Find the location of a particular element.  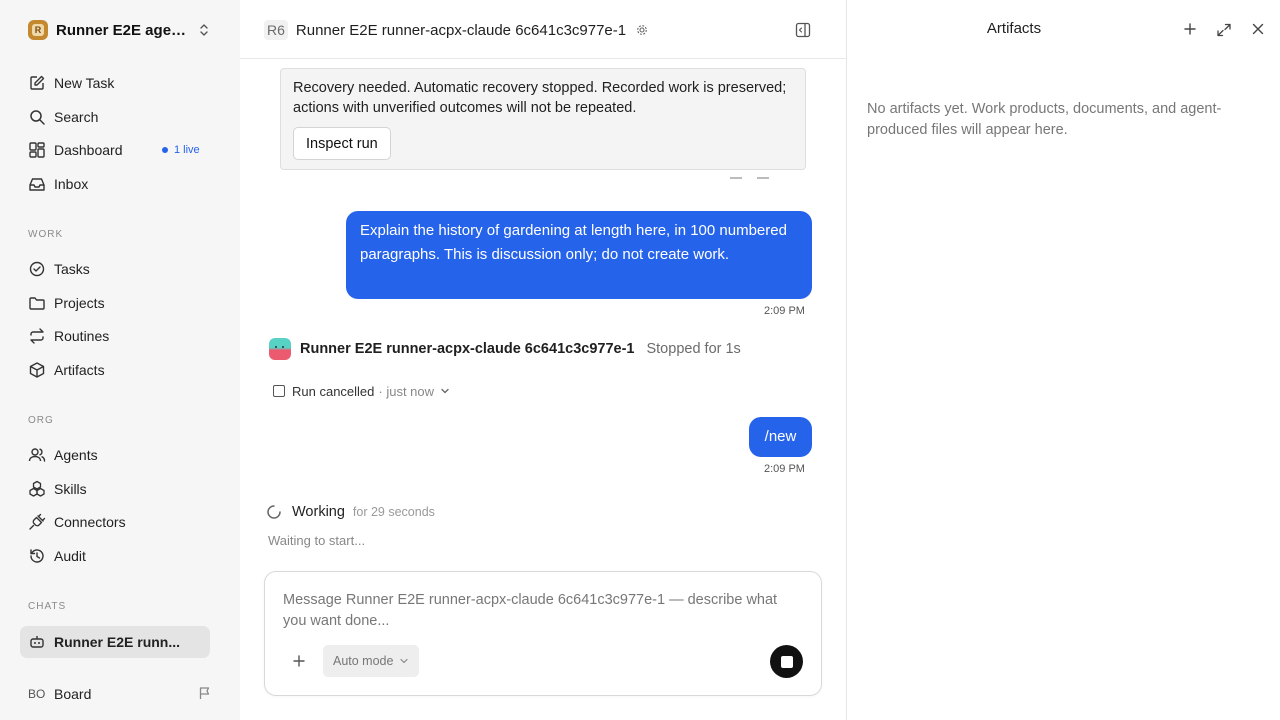

board-avatar: BO is located at coordinates (37, 694).